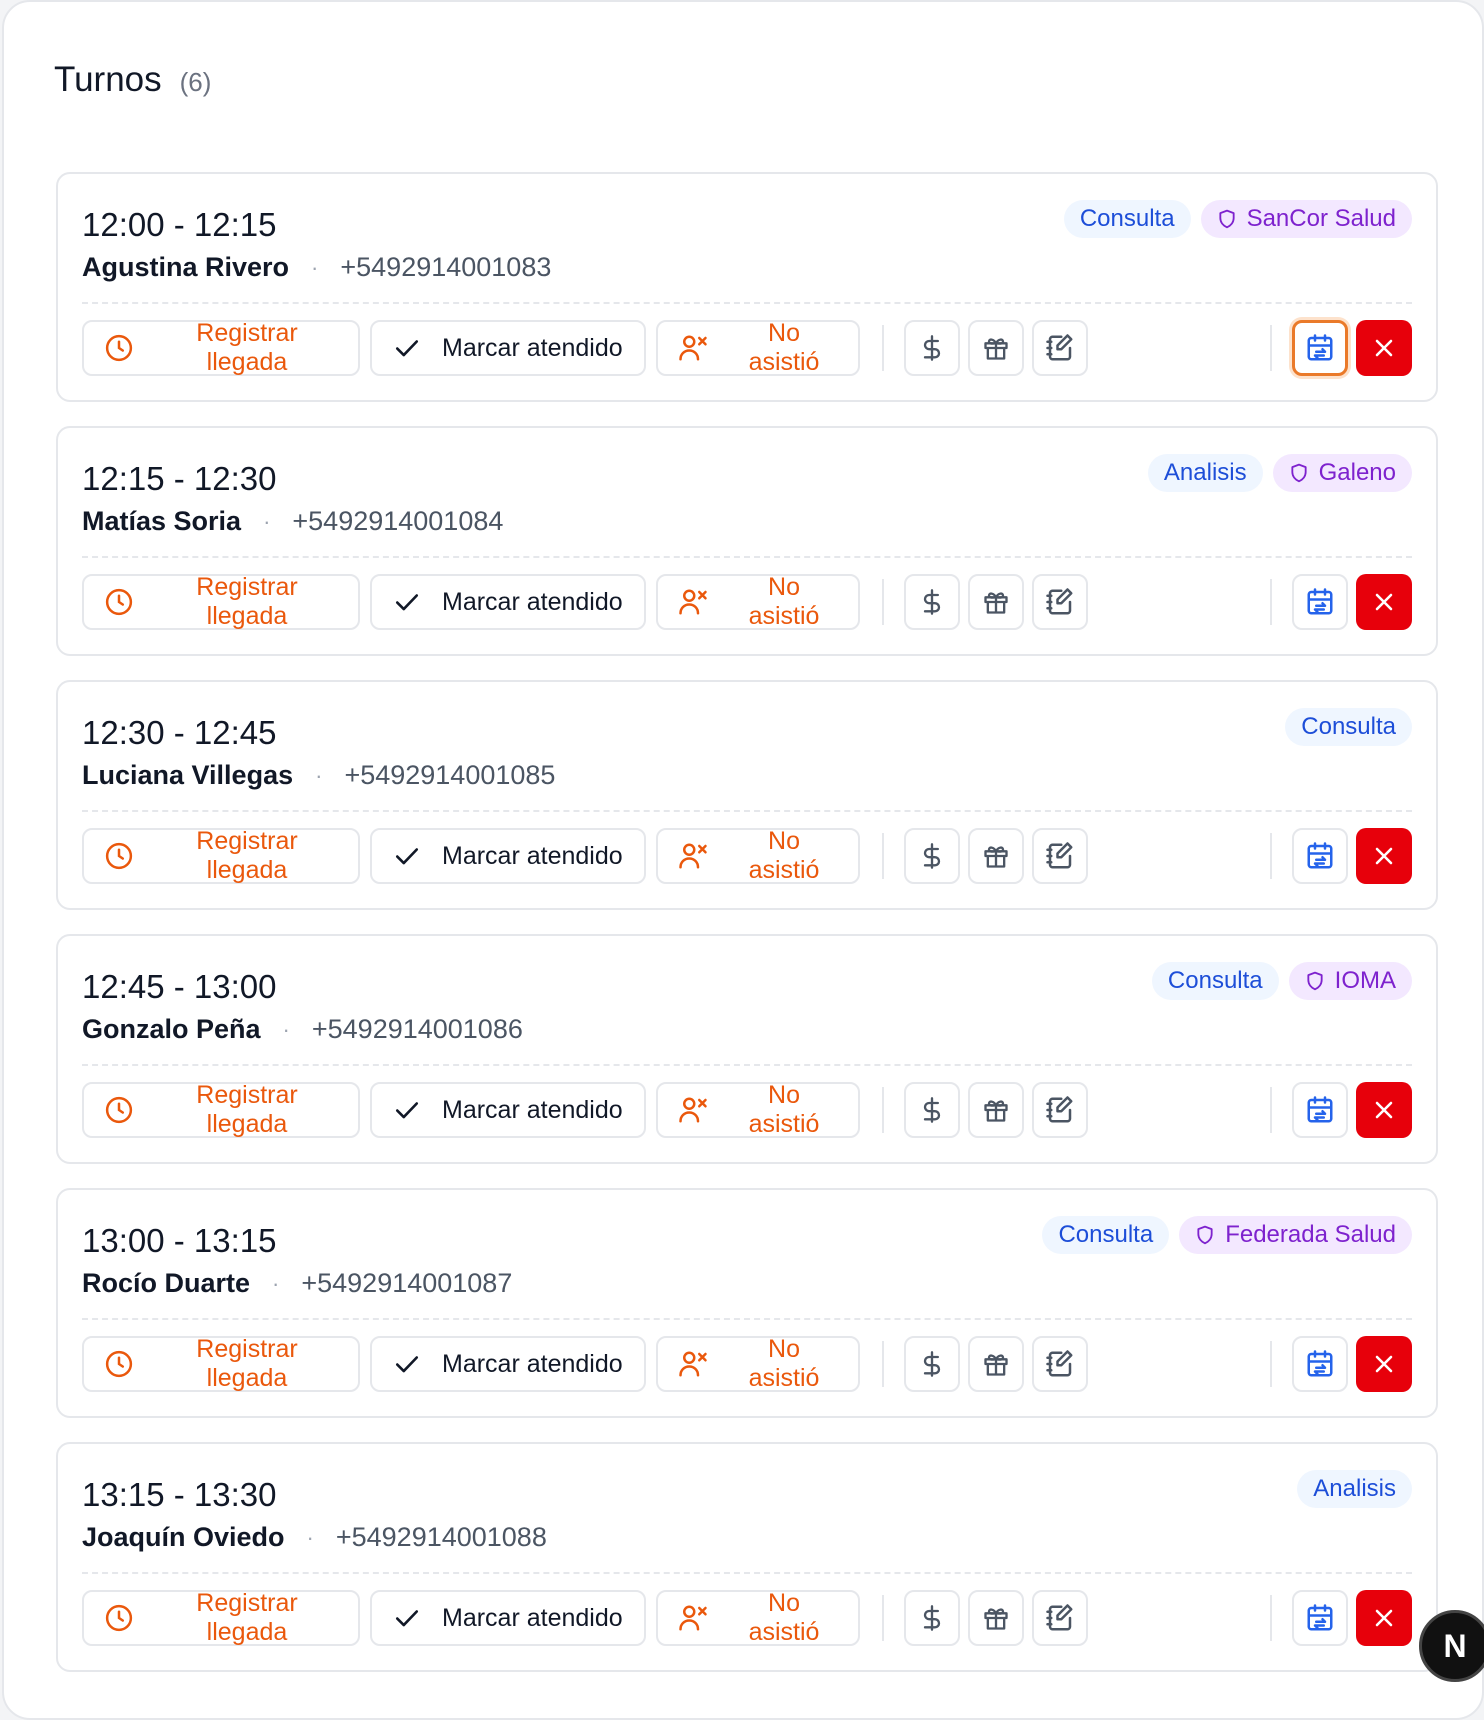 This screenshot has width=1484, height=1720. I want to click on patient-name: Gonzalo Peña, so click(171, 1029).